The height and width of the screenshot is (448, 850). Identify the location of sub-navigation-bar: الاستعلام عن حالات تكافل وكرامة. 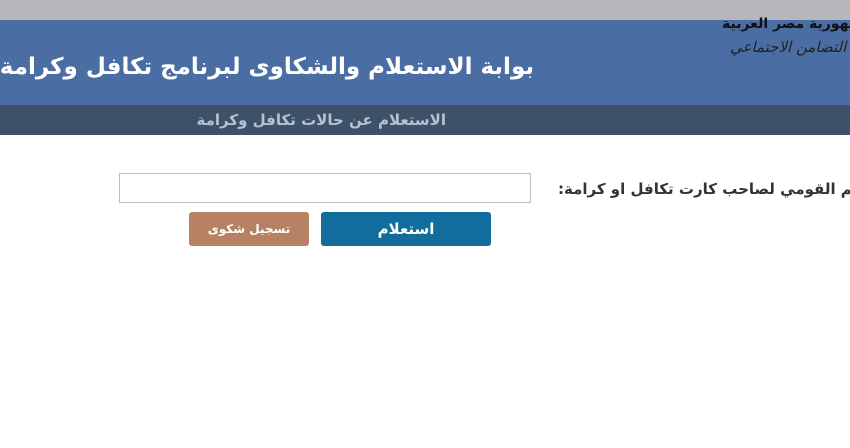
(425, 120).